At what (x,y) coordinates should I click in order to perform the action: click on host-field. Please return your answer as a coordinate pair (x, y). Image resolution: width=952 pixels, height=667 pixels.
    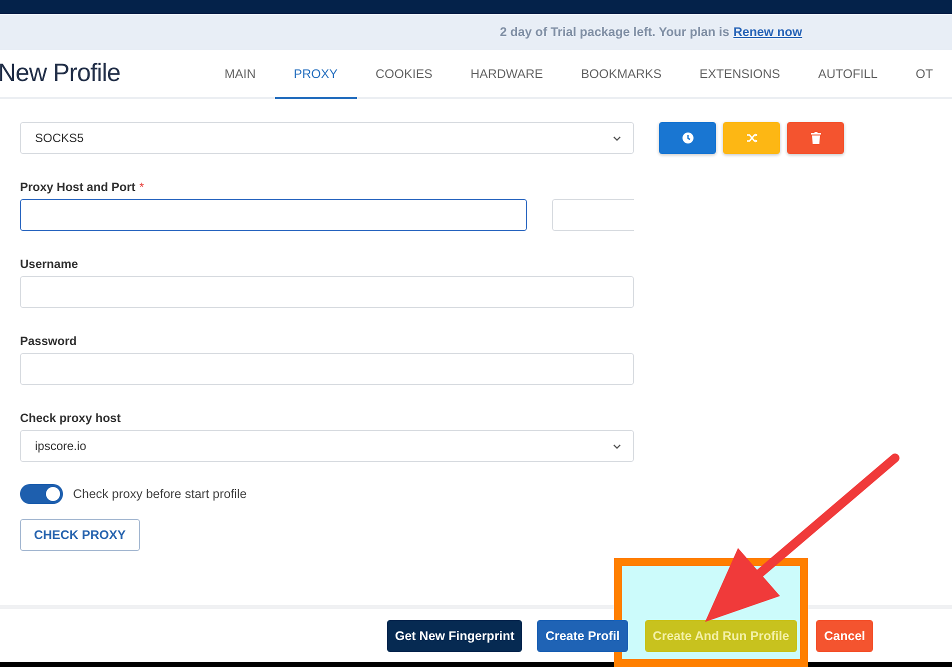
    Looking at the image, I should click on (273, 215).